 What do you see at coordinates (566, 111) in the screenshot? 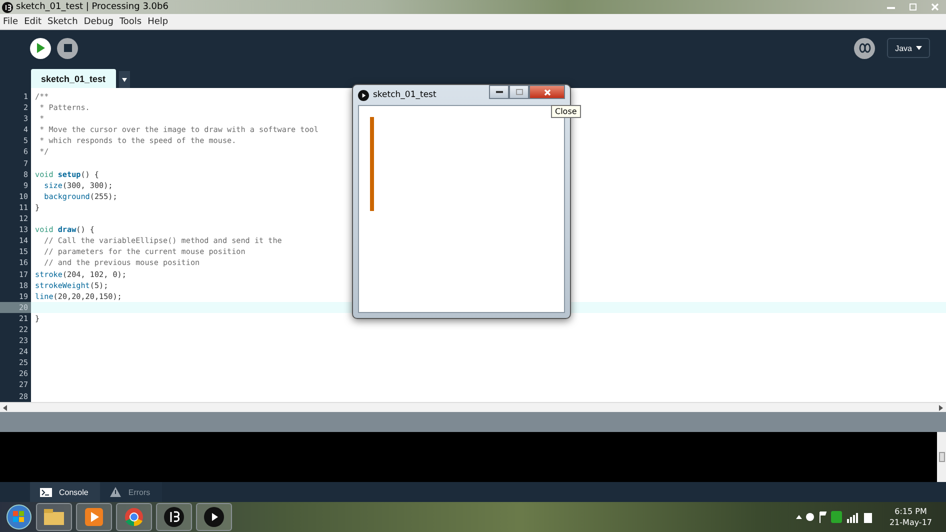
I see `tooltip: Close` at bounding box center [566, 111].